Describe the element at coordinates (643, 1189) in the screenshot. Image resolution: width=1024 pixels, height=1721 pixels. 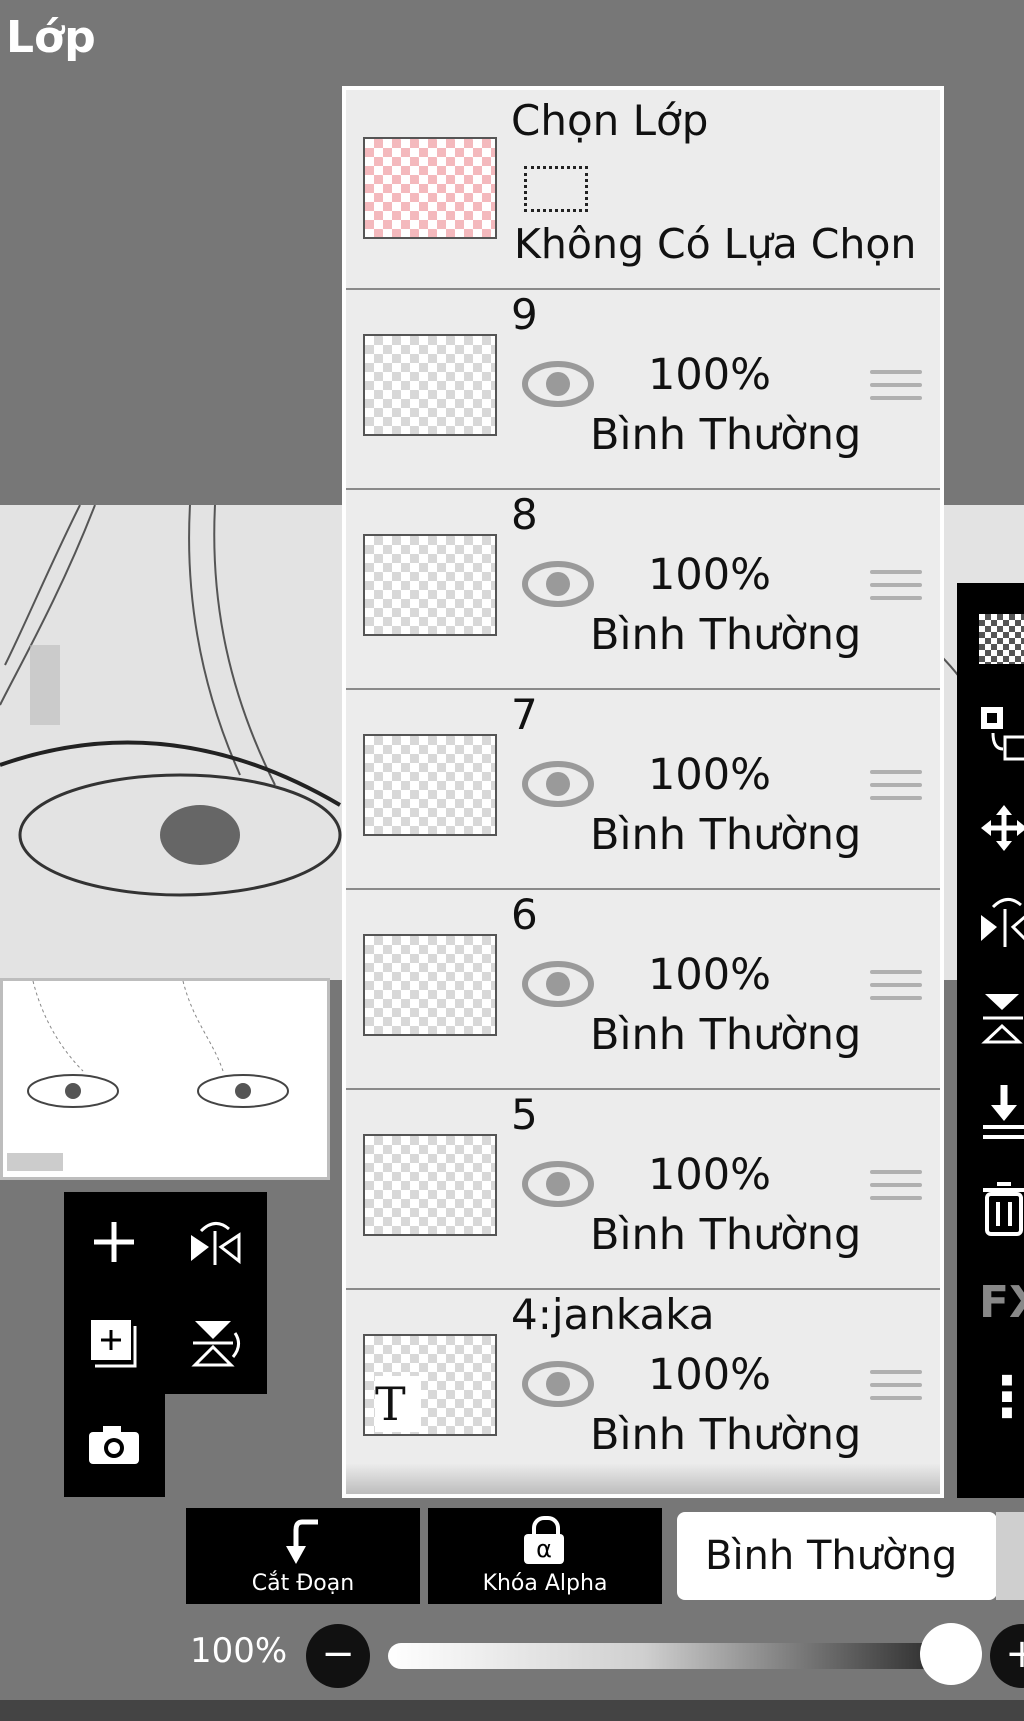
I see `layer-row: 5 100% Bình Thường` at that location.